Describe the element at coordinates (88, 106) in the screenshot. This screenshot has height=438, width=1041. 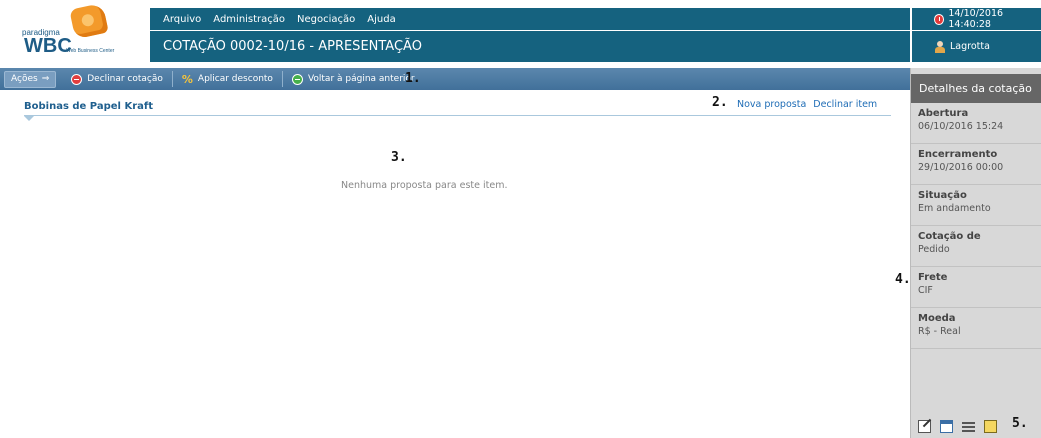
I see `item-title: Bobinas de Papel Kraft` at that location.